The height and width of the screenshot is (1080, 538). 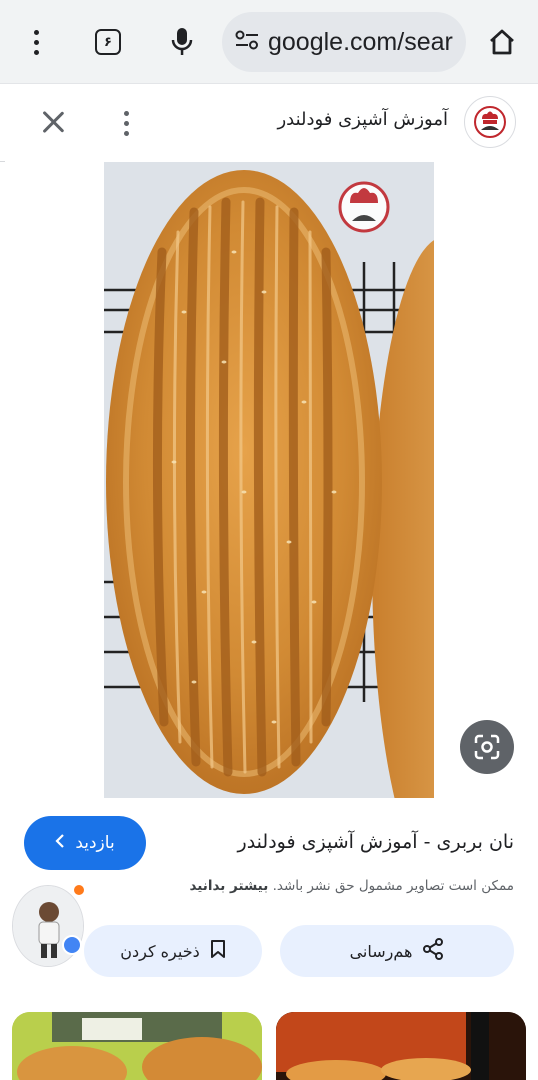 I want to click on microphone-icon, so click(x=182, y=42).